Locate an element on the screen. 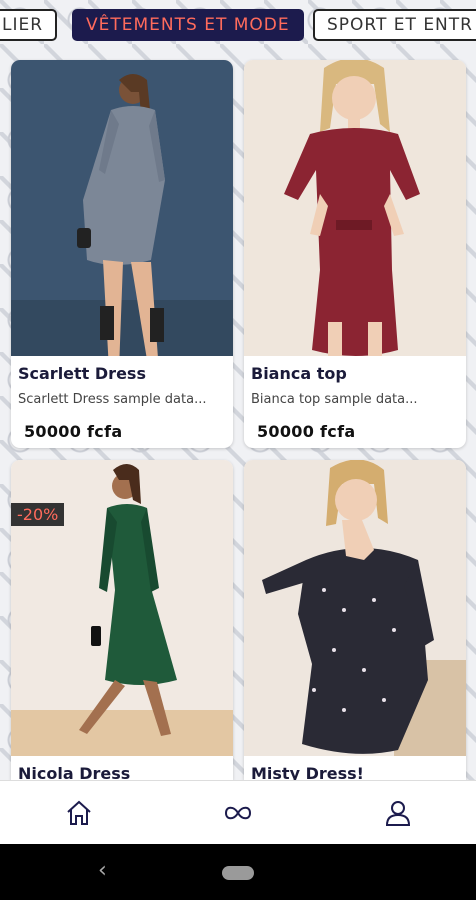 This screenshot has width=476, height=900. category-bar: LIER VÊTEMENTS ET MODE SPORT ET ENTR is located at coordinates (238, 26).